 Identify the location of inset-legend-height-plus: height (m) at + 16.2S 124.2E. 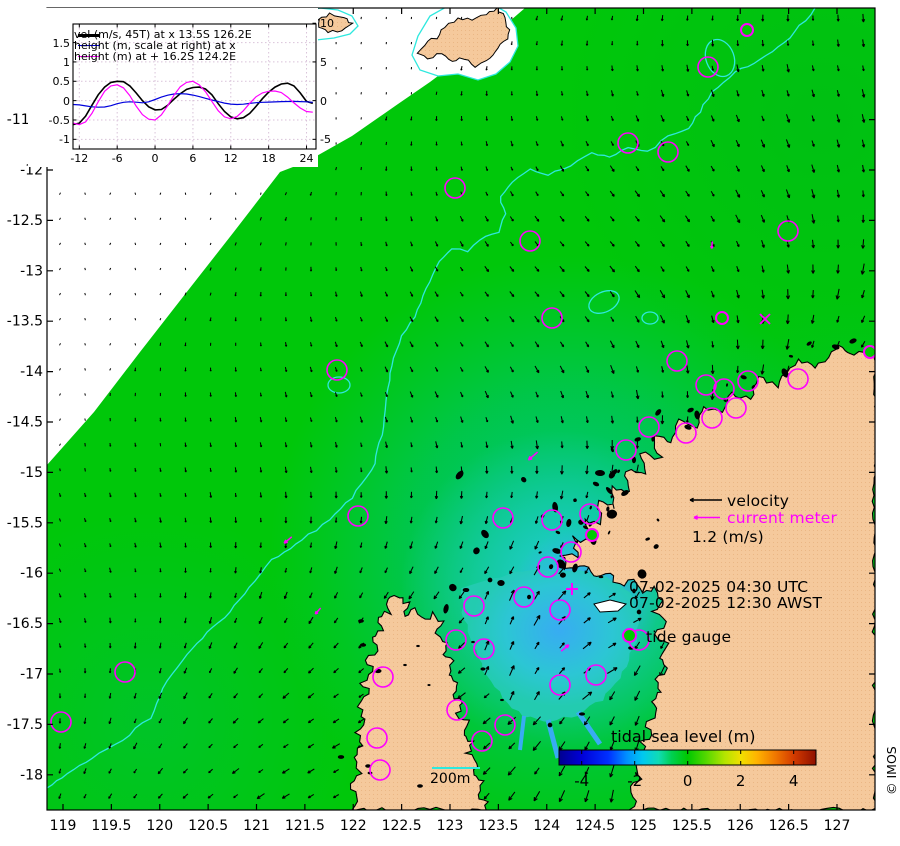
(155, 56).